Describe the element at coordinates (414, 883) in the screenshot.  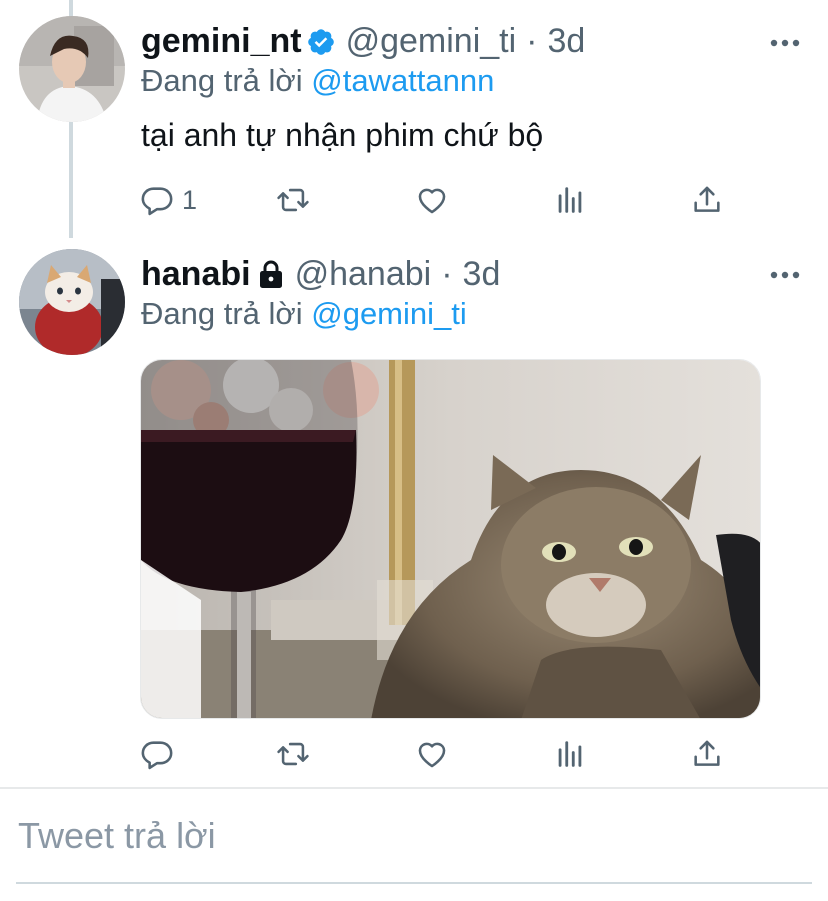
I see `reply-input-underline` at that location.